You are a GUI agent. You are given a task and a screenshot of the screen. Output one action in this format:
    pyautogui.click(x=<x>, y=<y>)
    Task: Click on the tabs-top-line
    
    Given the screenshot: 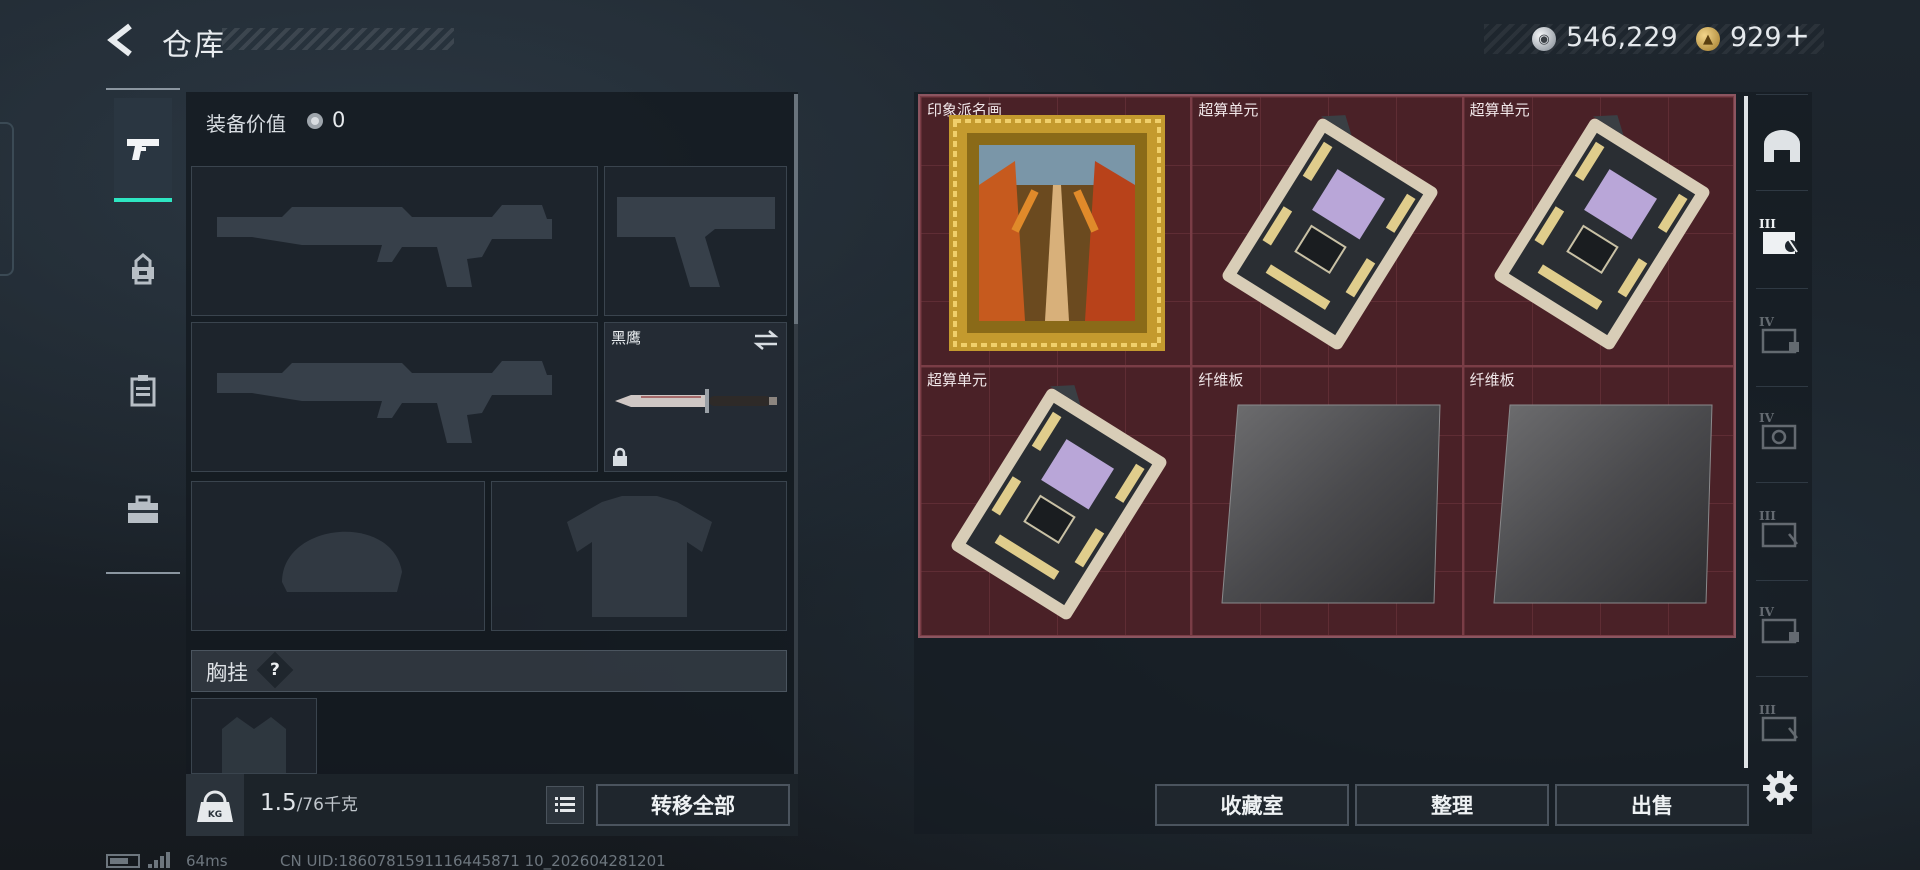 What is the action you would take?
    pyautogui.click(x=143, y=89)
    